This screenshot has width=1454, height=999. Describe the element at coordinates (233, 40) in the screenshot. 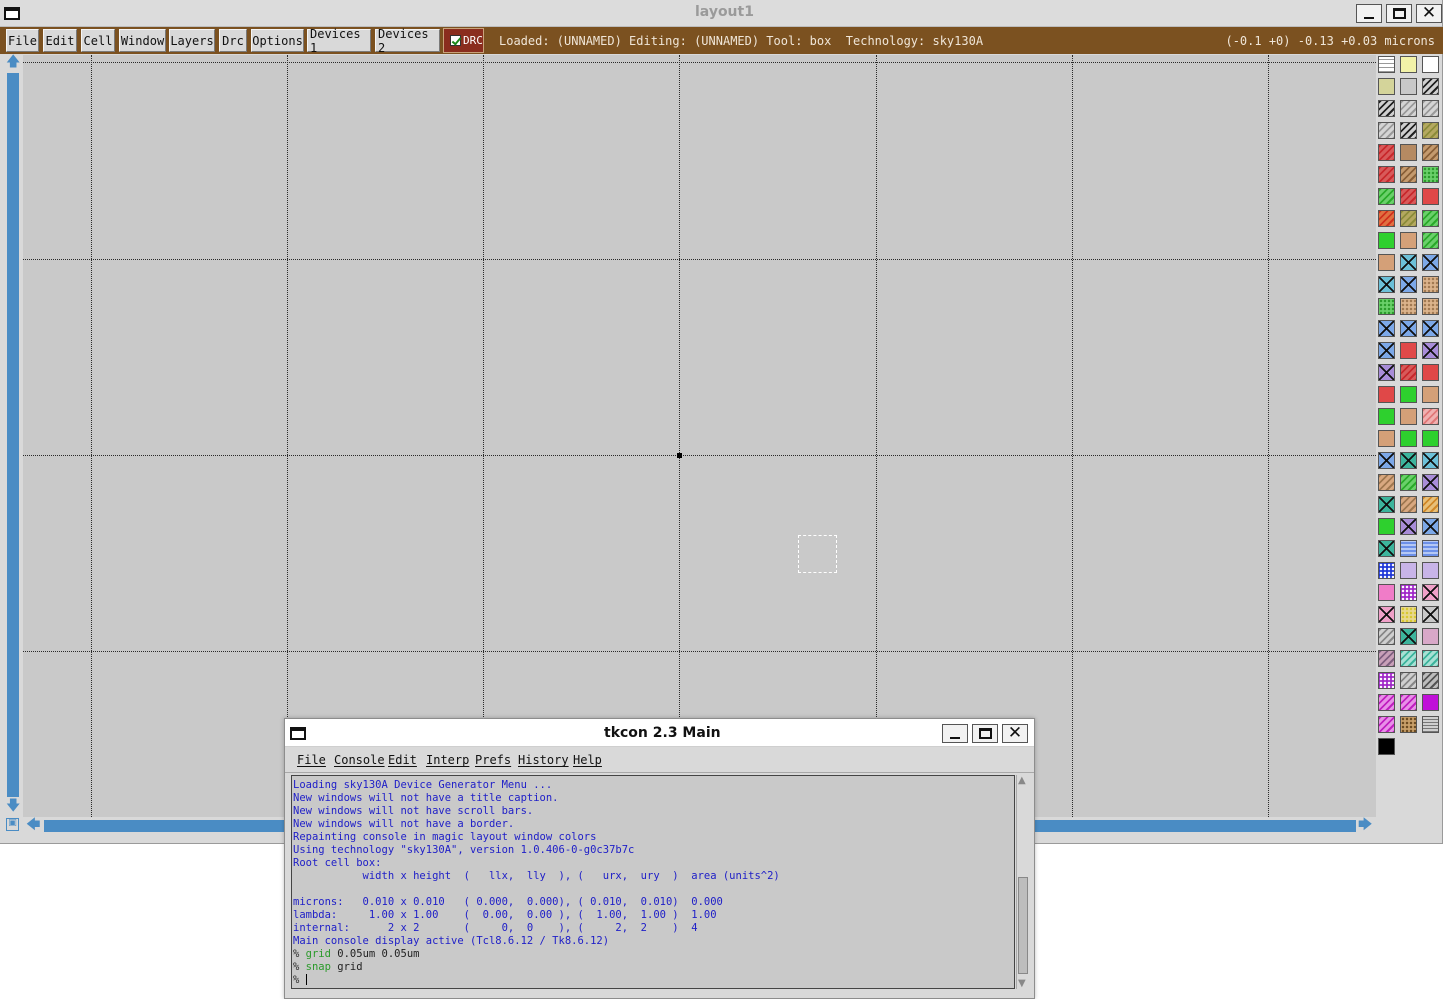

I see `menu-drc: Drc` at that location.